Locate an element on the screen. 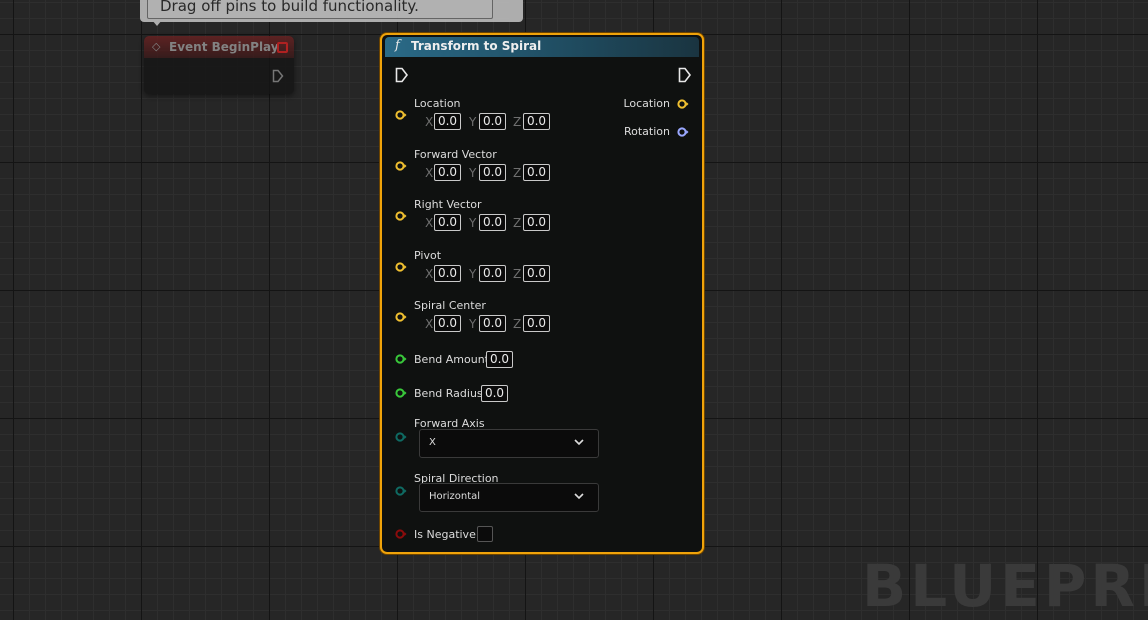  exec-in-pin-icon is located at coordinates (402, 75).